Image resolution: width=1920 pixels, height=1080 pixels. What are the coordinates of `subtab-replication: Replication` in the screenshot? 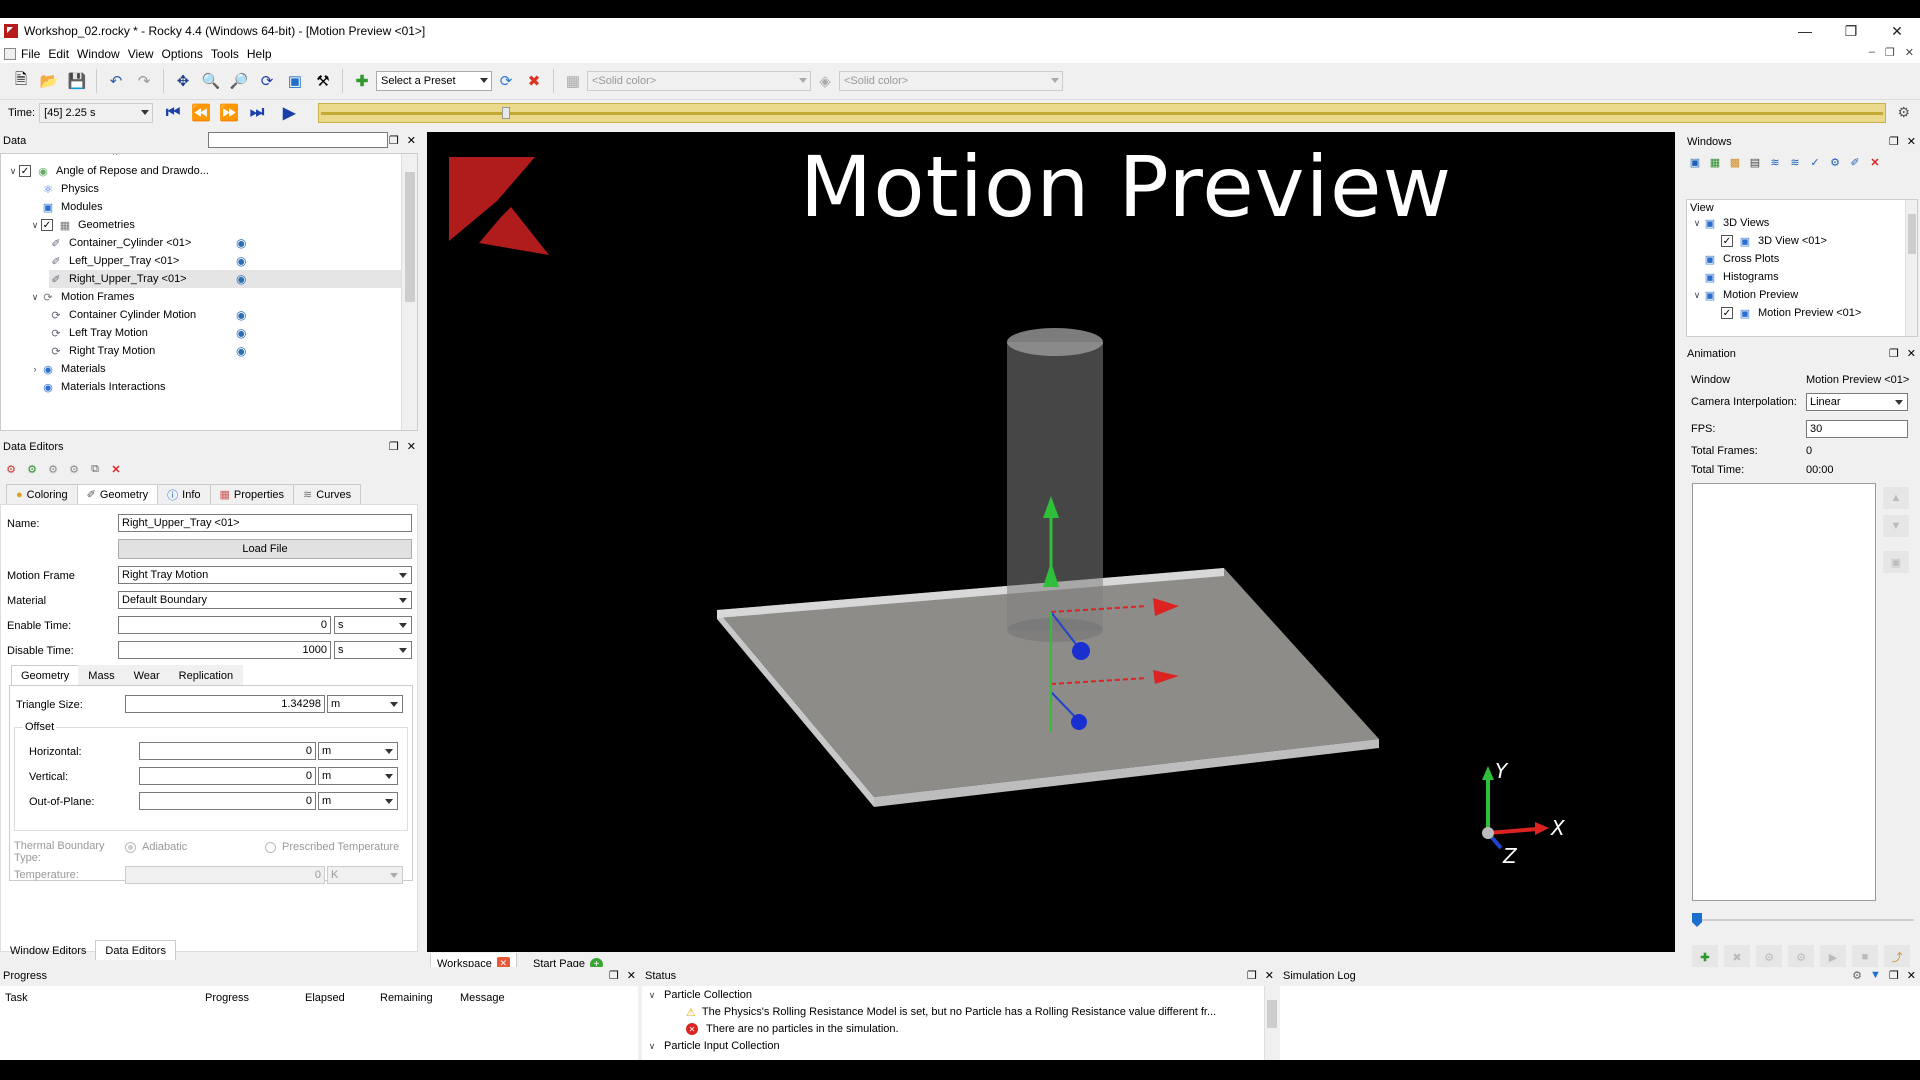 It's located at (206, 675).